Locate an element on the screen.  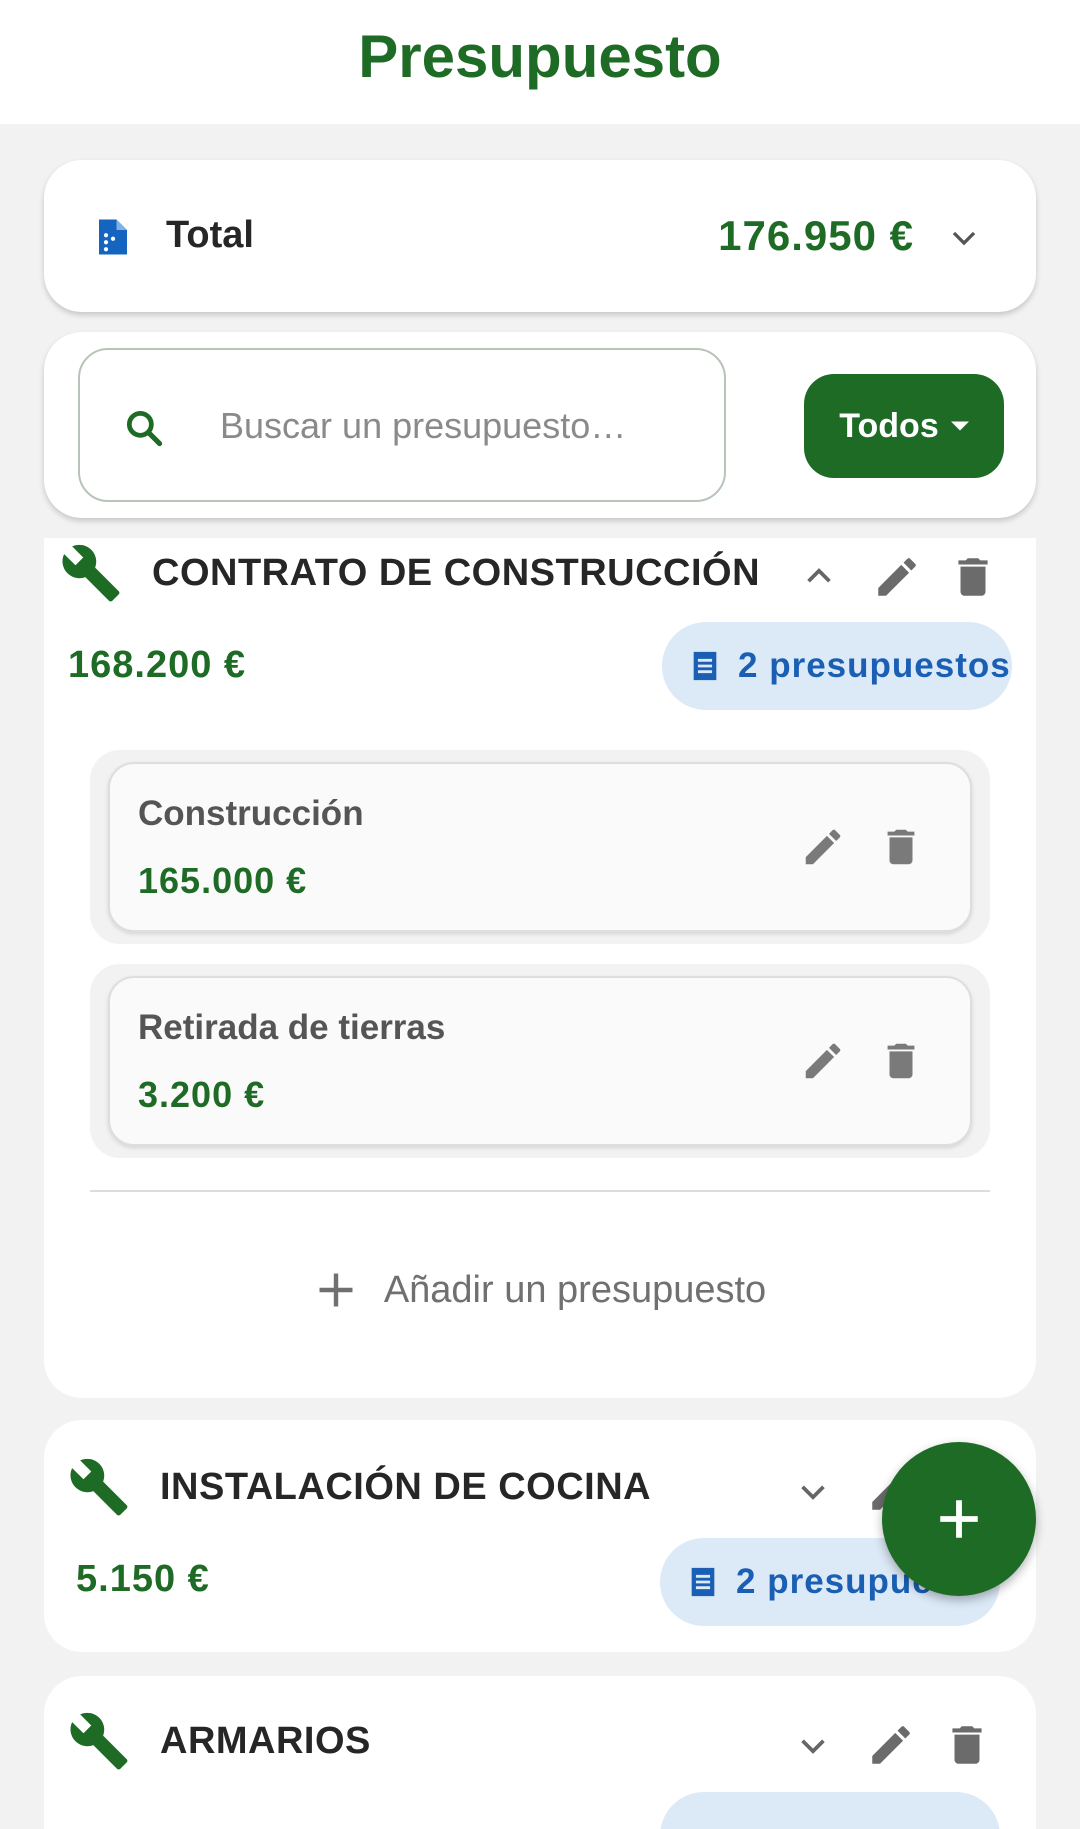
budget-item-card: Construcción 165.000 € is located at coordinates (540, 847).